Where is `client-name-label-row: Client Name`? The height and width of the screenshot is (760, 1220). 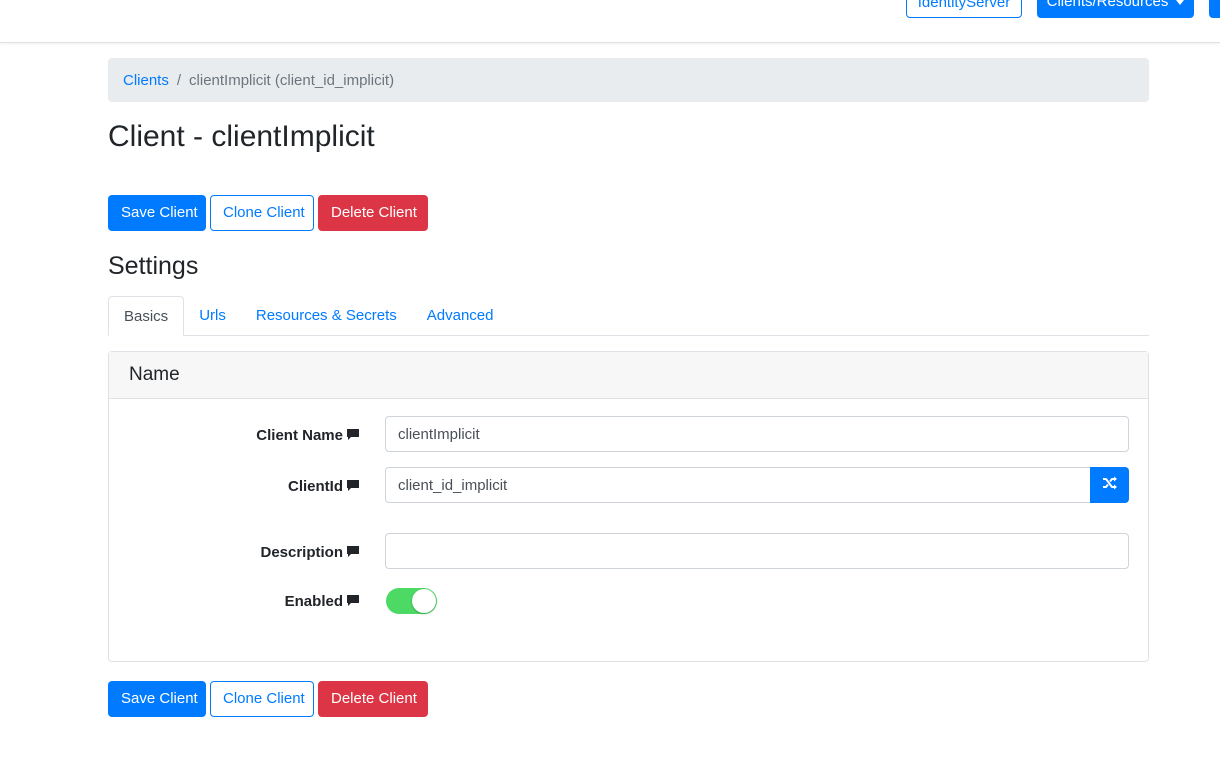
client-name-label-row: Client Name is located at coordinates (234, 435).